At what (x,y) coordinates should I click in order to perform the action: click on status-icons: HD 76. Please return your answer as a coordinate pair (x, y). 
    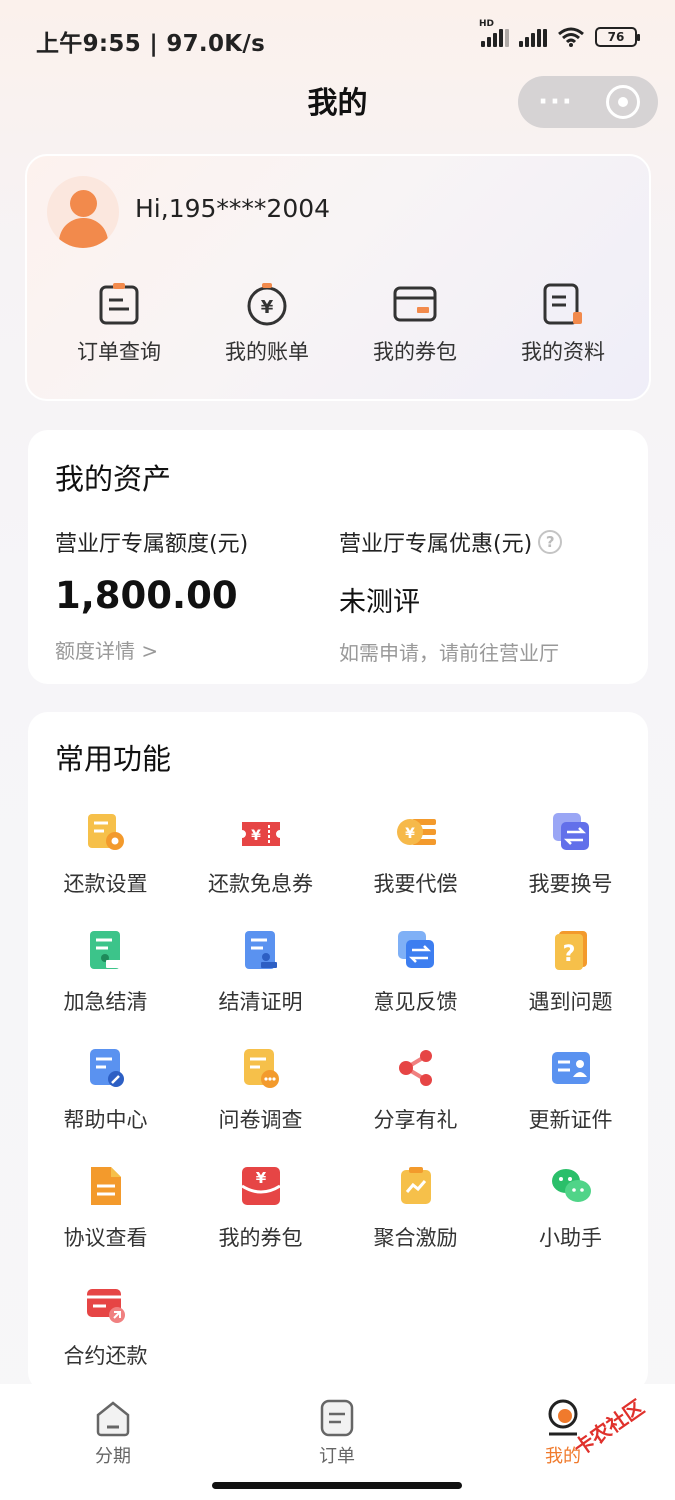
    Looking at the image, I should click on (559, 33).